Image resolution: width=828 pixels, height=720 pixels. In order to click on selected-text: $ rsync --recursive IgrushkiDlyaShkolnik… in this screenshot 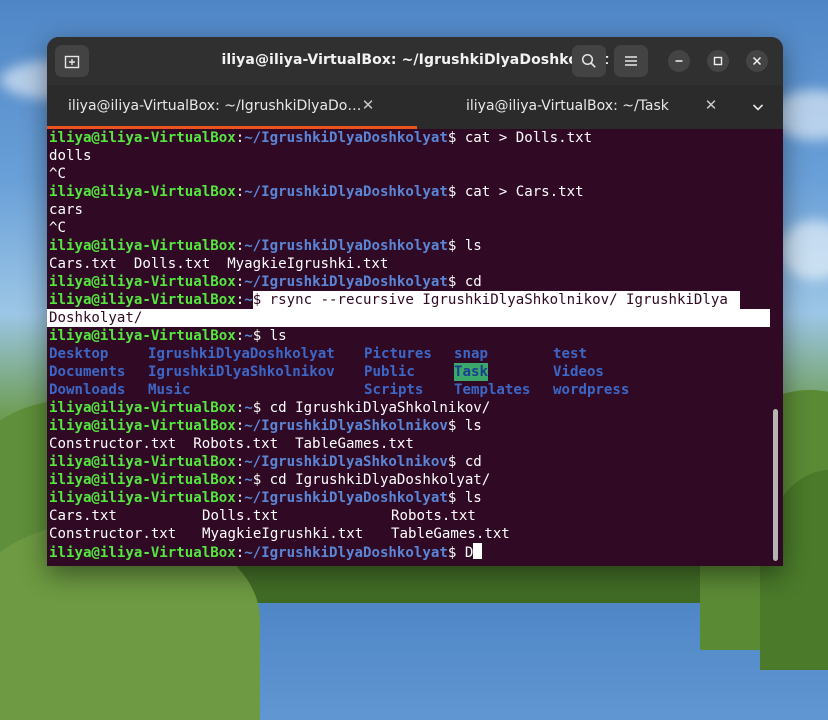, I will do `click(496, 300)`.